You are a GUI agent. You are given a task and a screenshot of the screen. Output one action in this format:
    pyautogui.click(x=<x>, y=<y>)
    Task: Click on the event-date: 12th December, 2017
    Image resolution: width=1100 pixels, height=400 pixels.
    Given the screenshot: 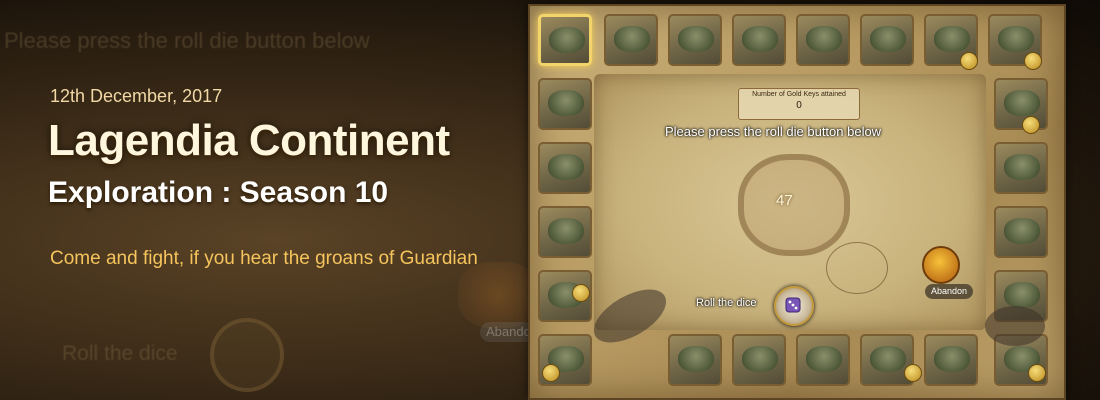 What is the action you would take?
    pyautogui.click(x=136, y=96)
    